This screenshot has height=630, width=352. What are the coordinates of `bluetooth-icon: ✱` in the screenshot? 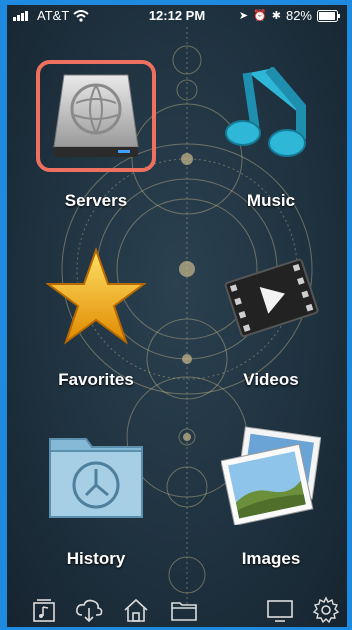 It's located at (276, 16).